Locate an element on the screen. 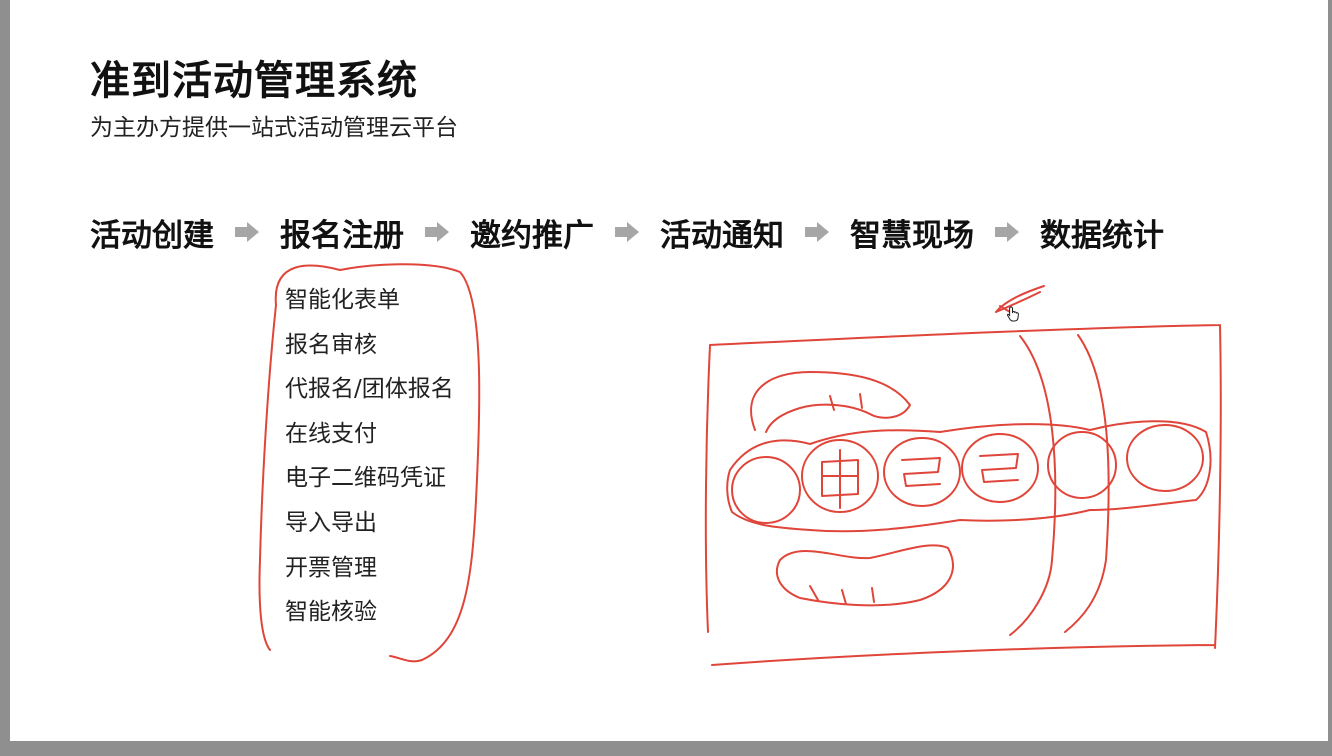 The image size is (1332, 756). annotation-arrow-stroke is located at coordinates (1020, 299).